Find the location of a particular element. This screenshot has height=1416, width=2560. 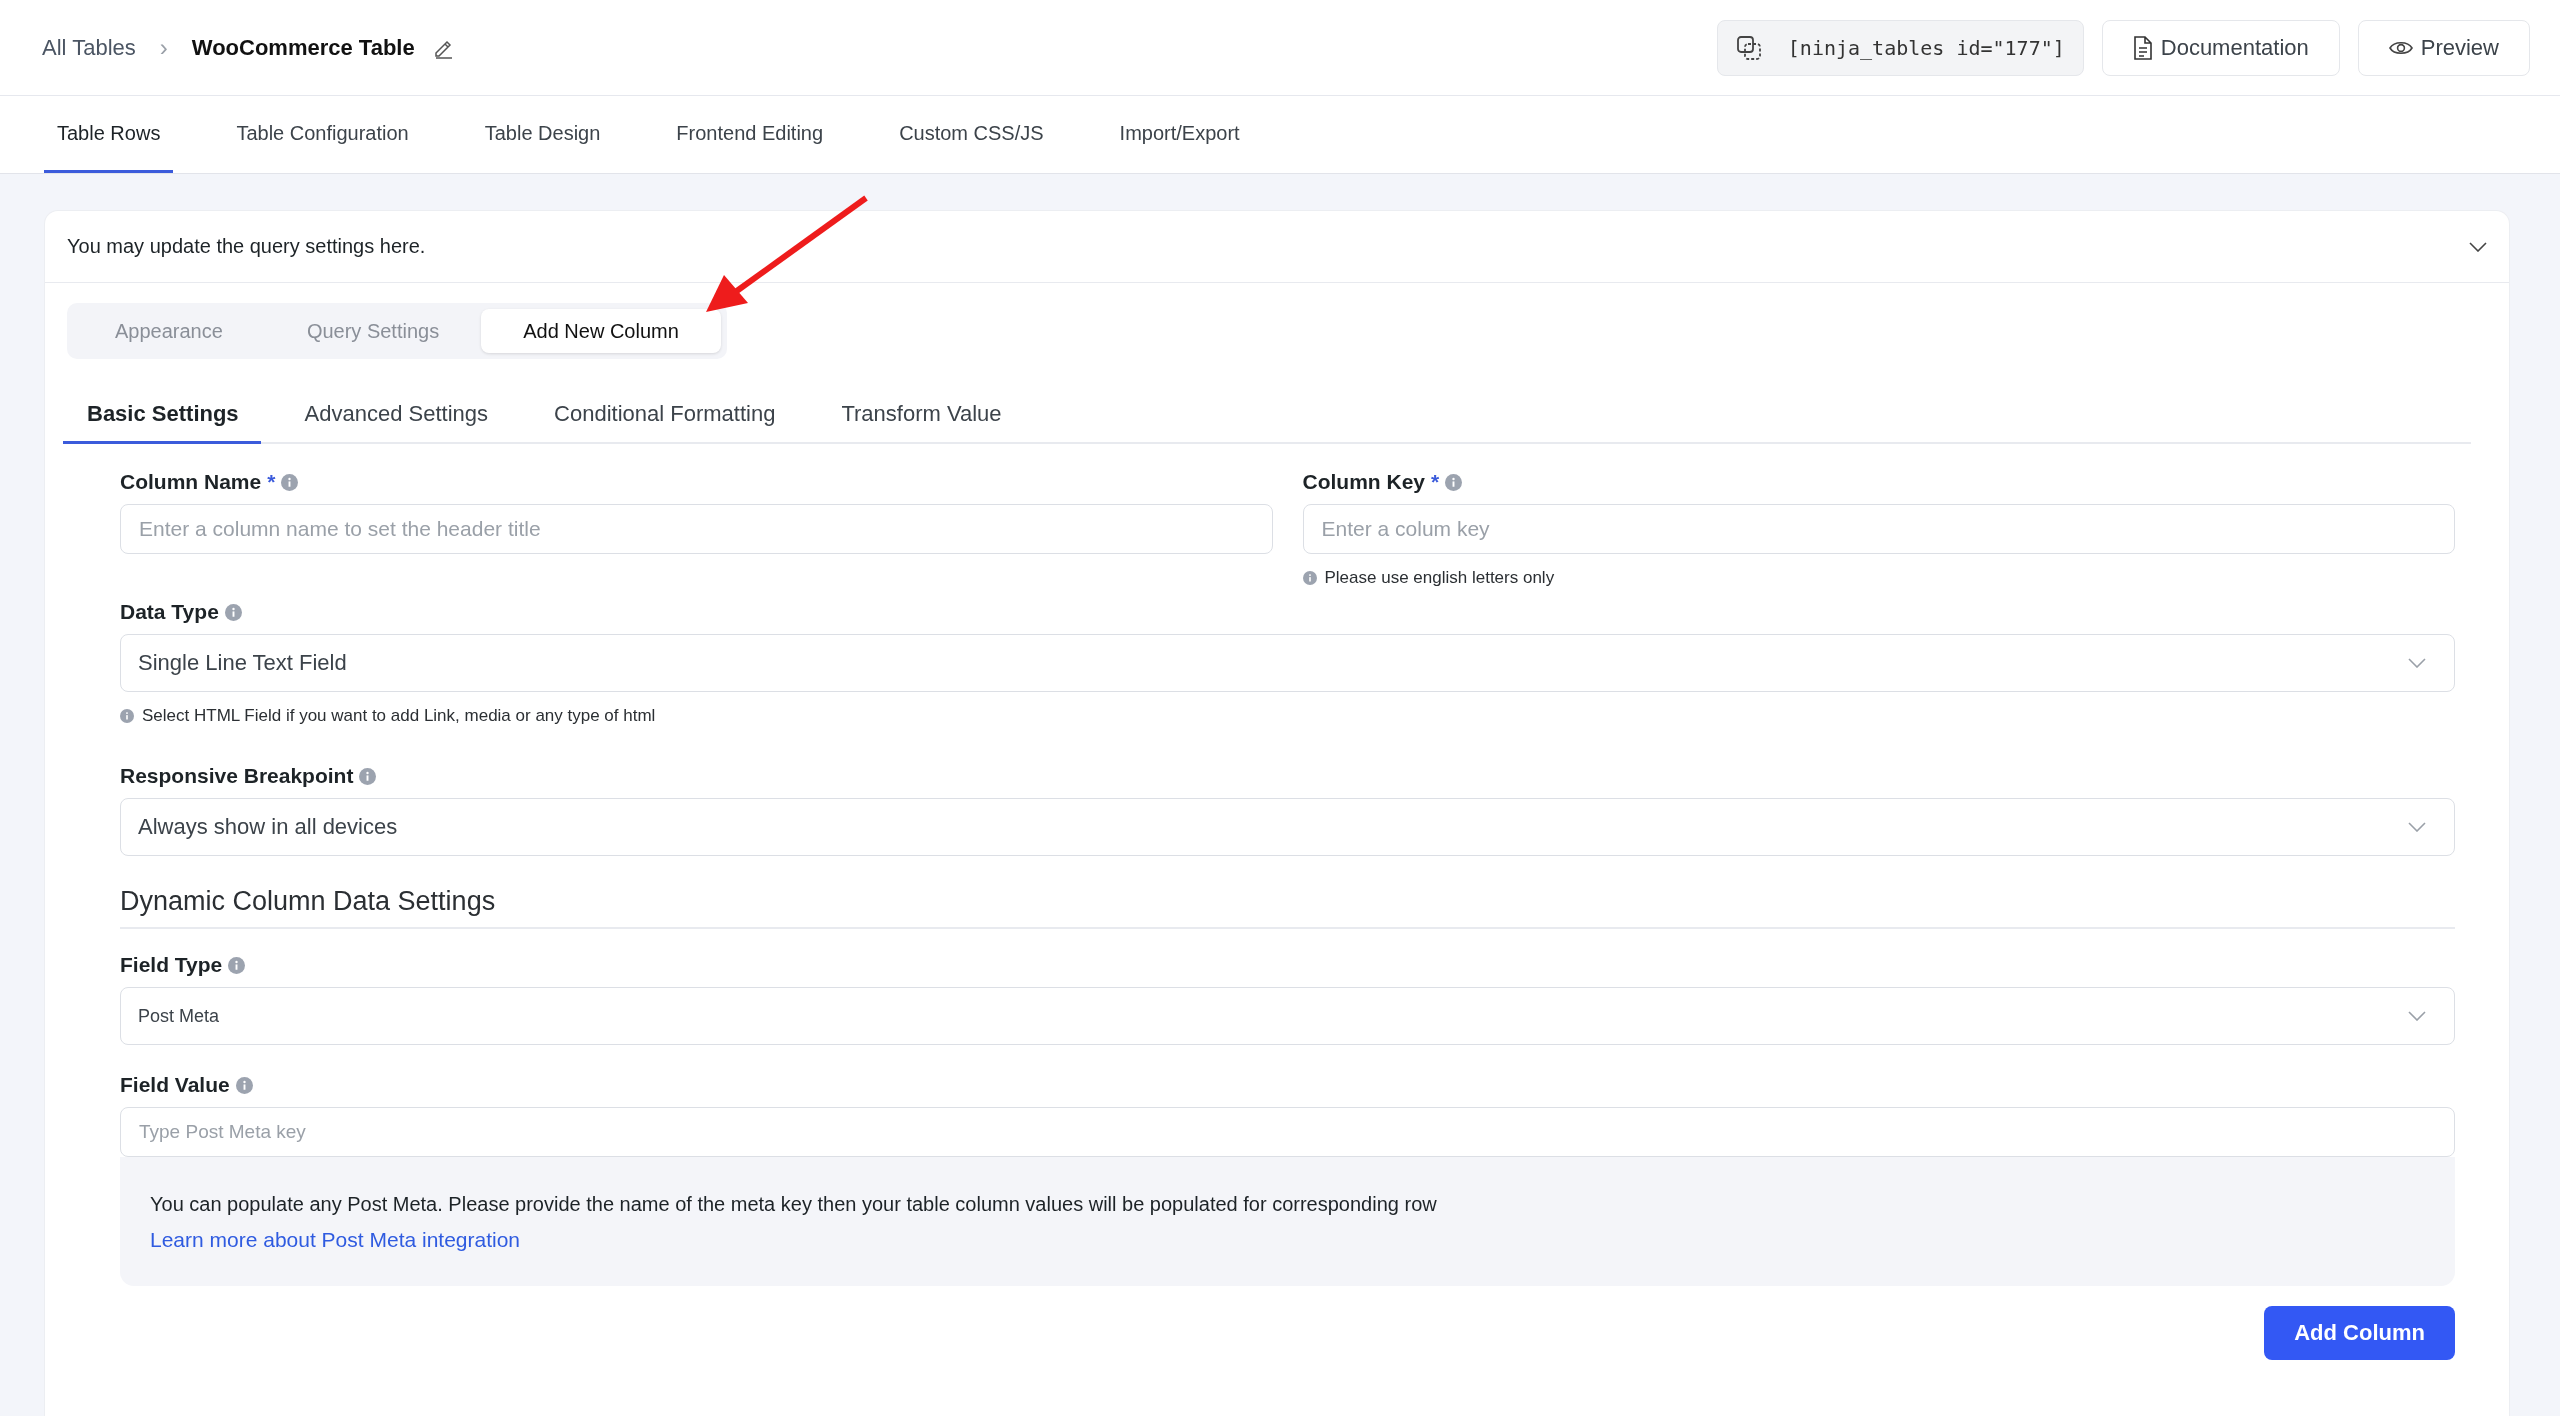

text-input: Enter a column name to set the header title is located at coordinates (696, 529).